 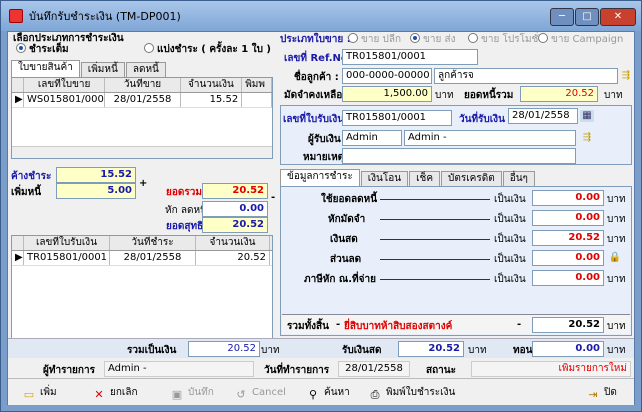 What do you see at coordinates (490, 138) in the screenshot?
I see `receiver-name-field: Admin -` at bounding box center [490, 138].